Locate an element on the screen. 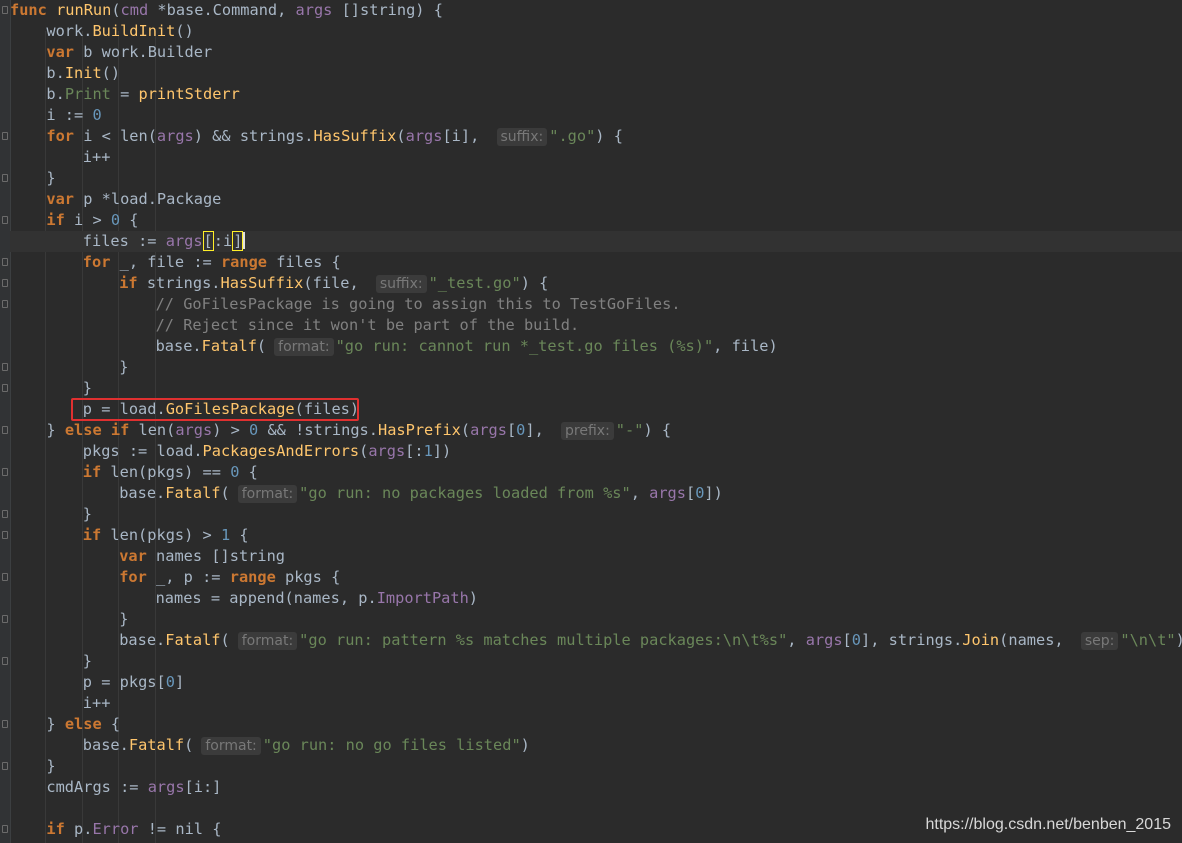  code-line: i := 0 is located at coordinates (596, 115).